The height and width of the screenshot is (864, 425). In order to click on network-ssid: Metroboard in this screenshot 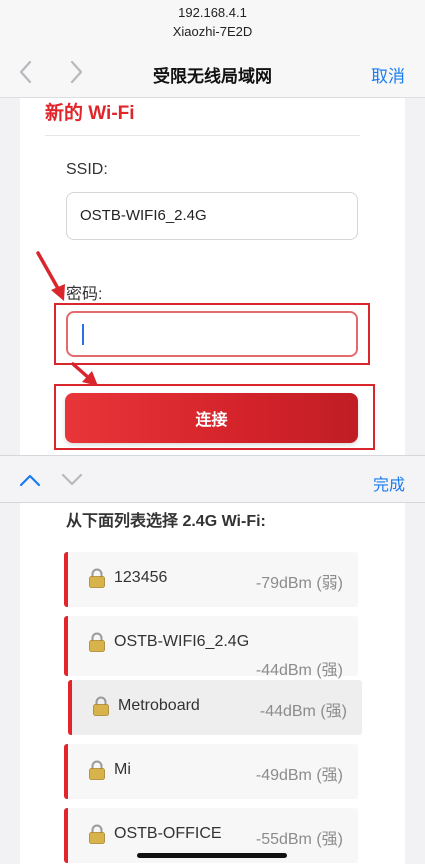, I will do `click(159, 705)`.